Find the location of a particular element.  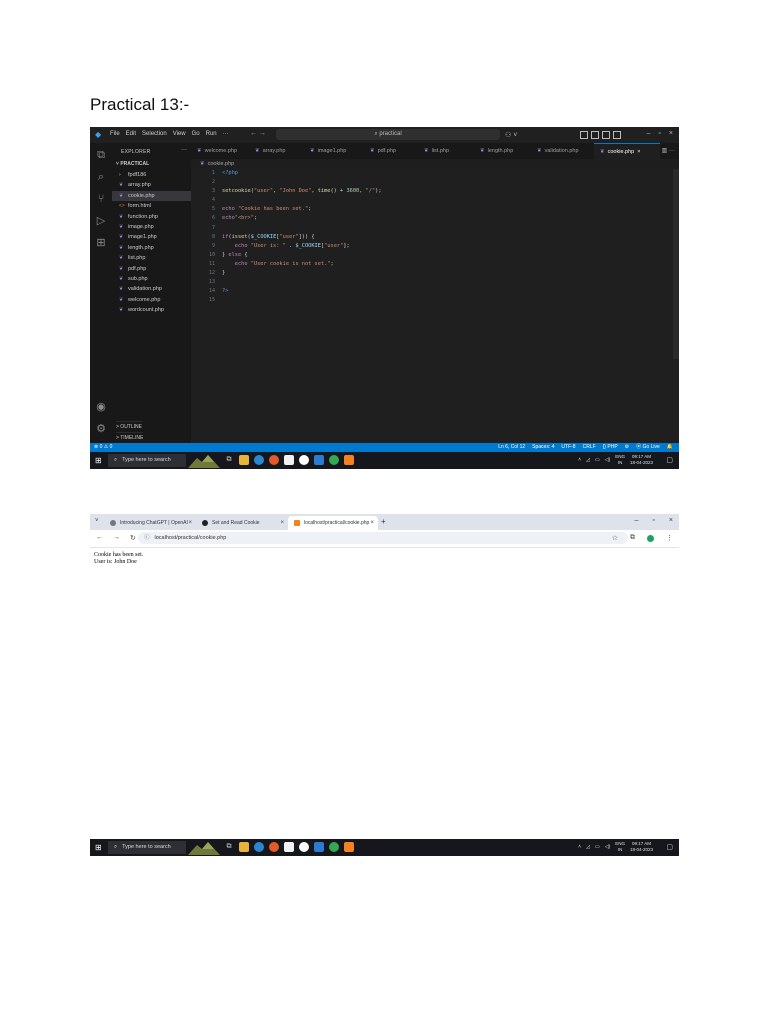

code-line: ?> is located at coordinates (302, 291).